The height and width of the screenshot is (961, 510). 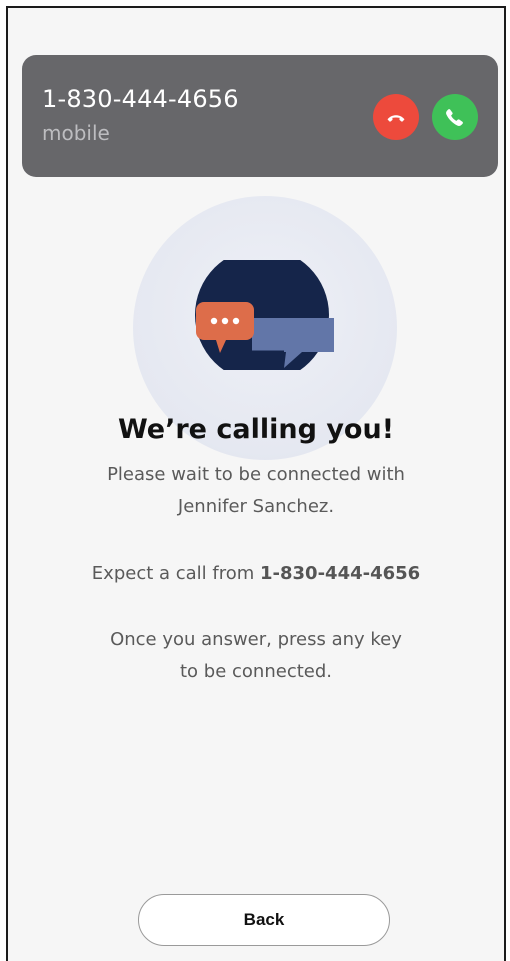 I want to click on back-button: Back, so click(x=264, y=920).